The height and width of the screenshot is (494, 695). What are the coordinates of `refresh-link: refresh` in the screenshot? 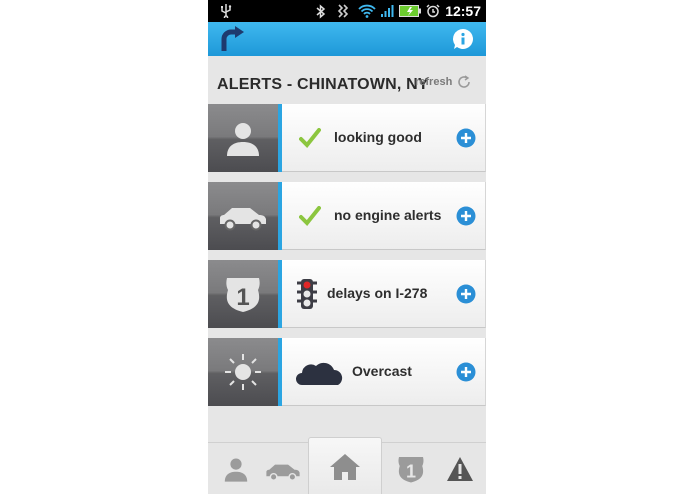 It's located at (433, 82).